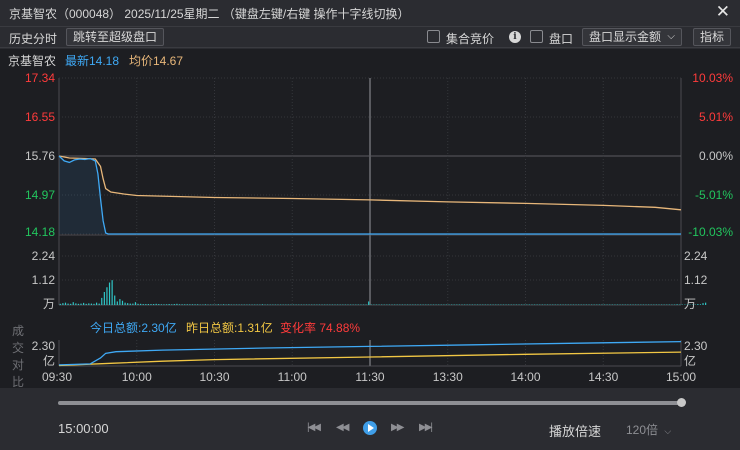  I want to click on pct-tick-label: 10.03%, so click(712, 78).